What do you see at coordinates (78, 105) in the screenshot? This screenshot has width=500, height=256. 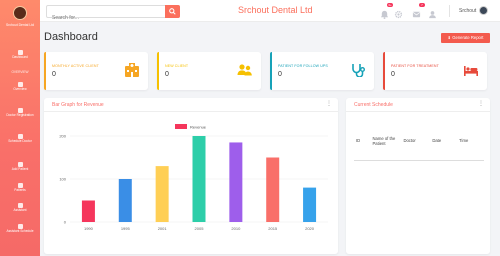 I see `revenue-panel-title: Bar Graph for Revenue` at bounding box center [78, 105].